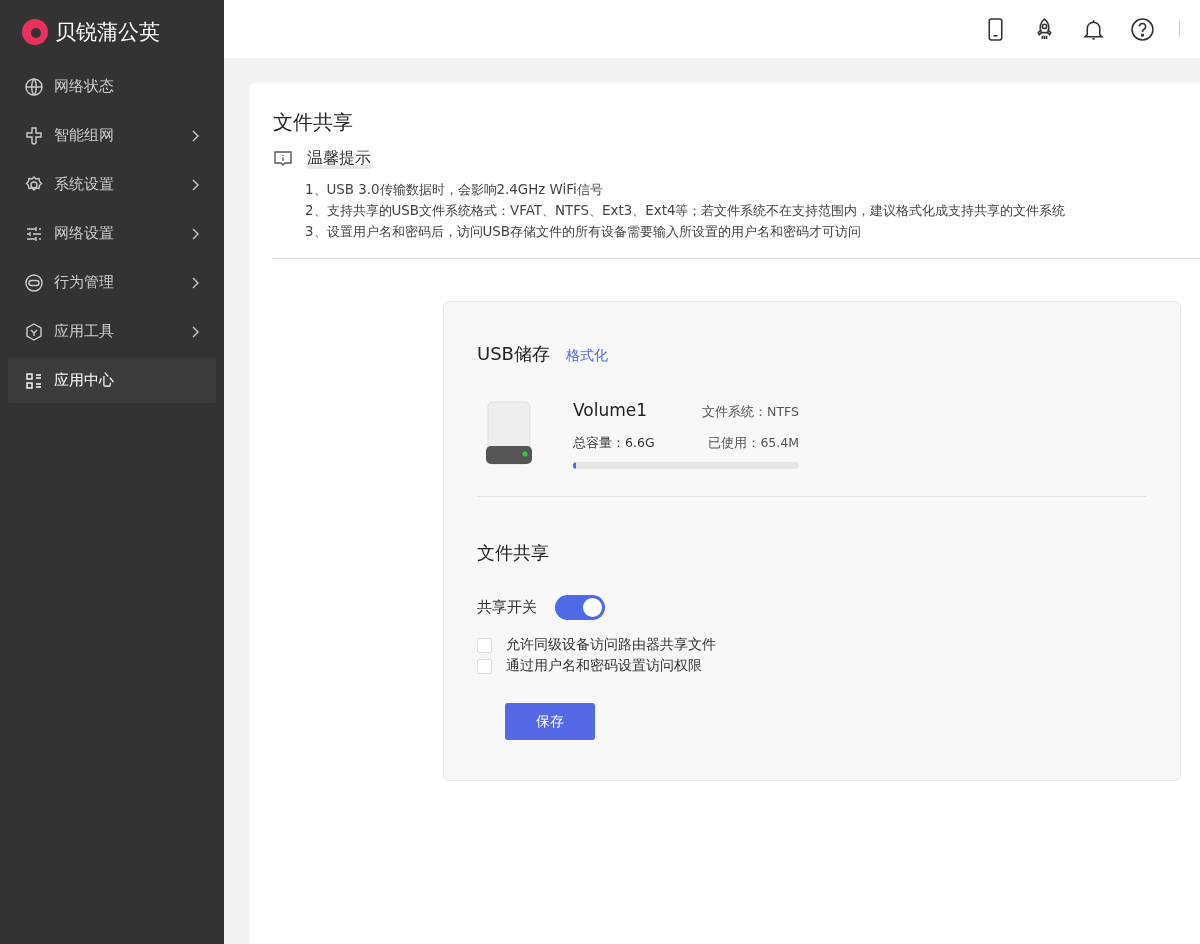 Image resolution: width=1200 pixels, height=944 pixels. Describe the element at coordinates (550, 721) in the screenshot. I see `save-button: 保存` at that location.